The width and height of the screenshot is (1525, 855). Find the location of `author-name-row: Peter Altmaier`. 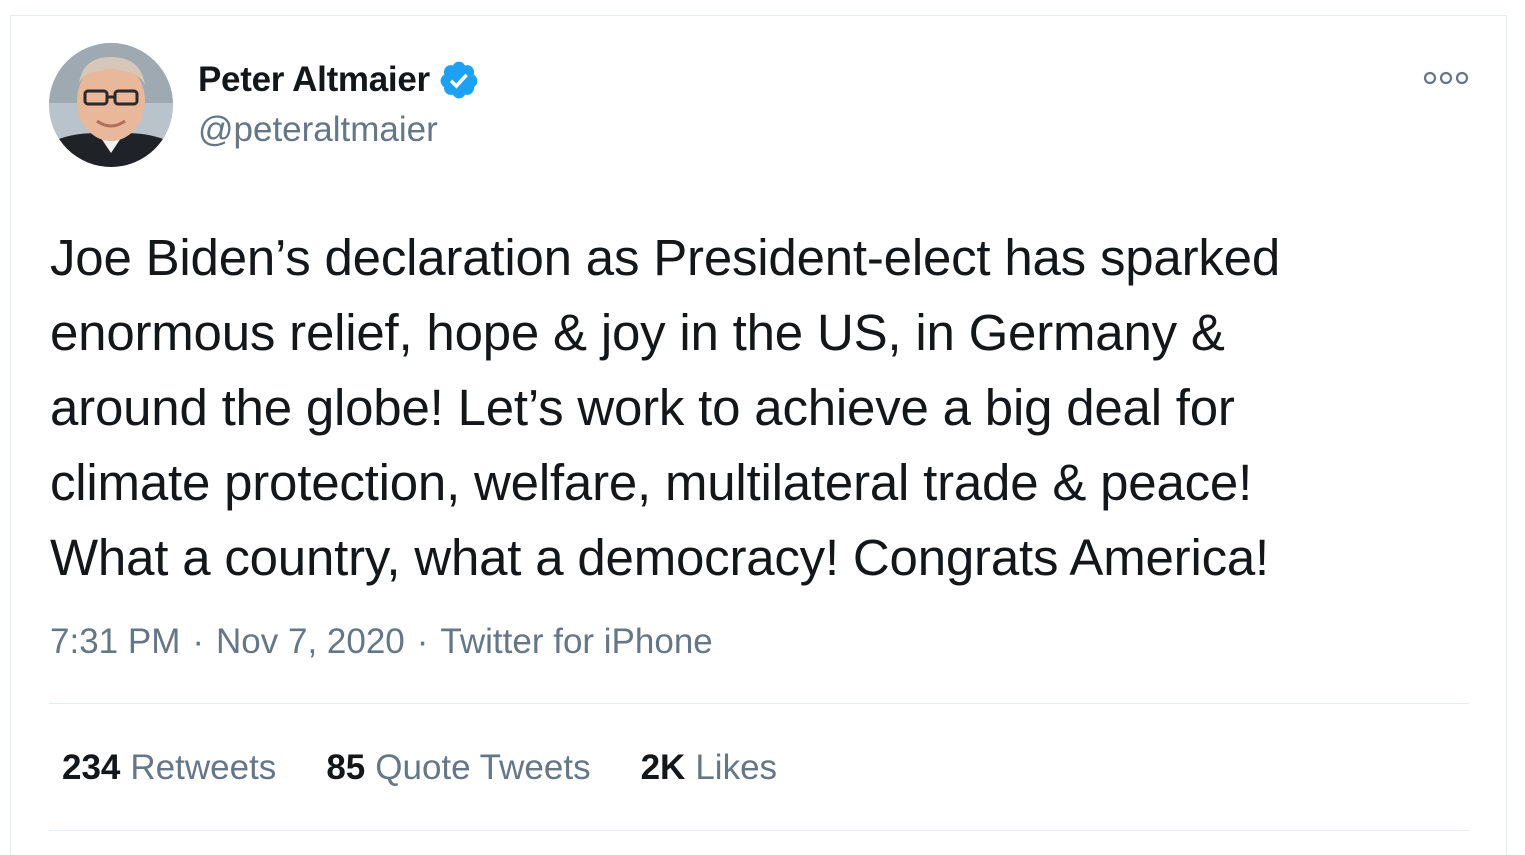

author-name-row: Peter Altmaier is located at coordinates (339, 80).